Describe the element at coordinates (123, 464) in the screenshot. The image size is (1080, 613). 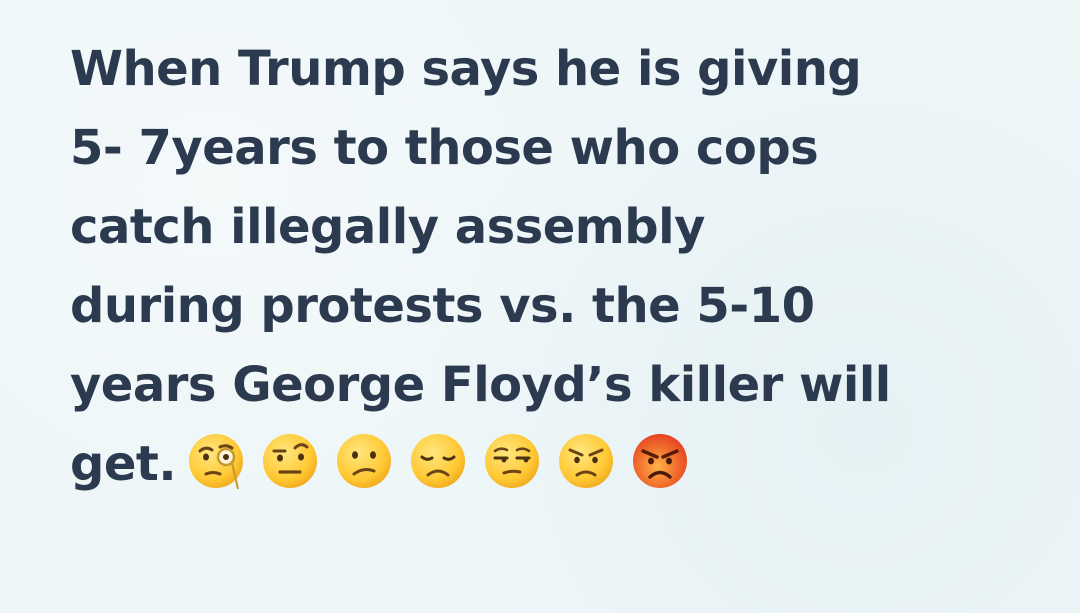
I see `text-line-end: get.` at that location.